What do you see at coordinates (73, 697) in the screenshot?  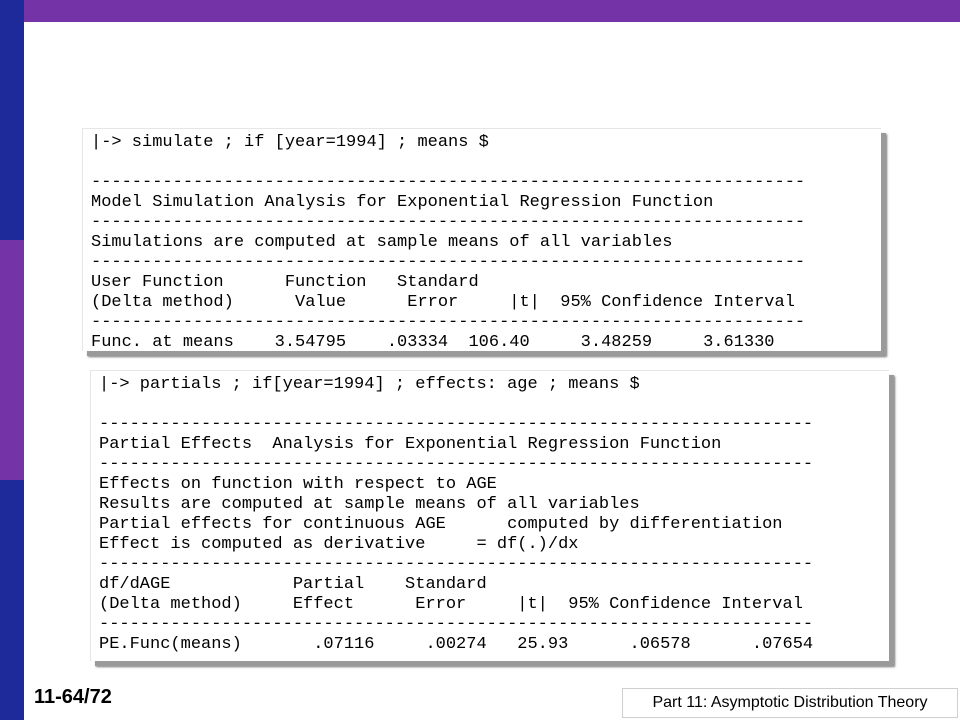 I see `slide-number: 11-64/72` at bounding box center [73, 697].